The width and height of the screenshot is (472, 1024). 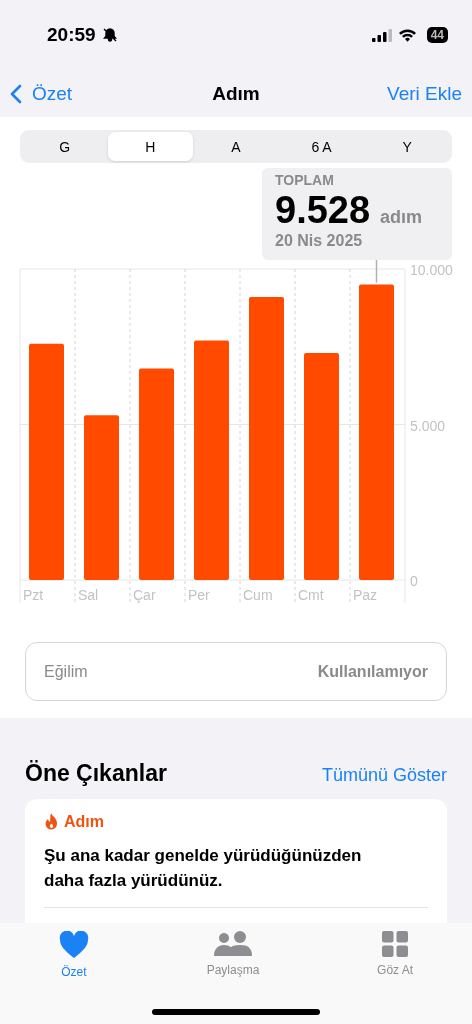 I want to click on segment-tab: Y, so click(x=407, y=146).